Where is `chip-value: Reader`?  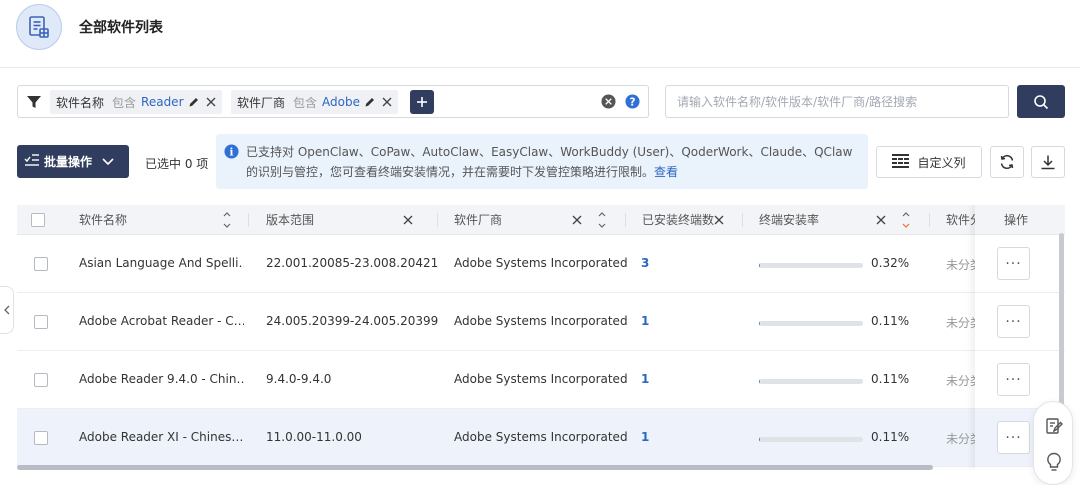
chip-value: Reader is located at coordinates (162, 102).